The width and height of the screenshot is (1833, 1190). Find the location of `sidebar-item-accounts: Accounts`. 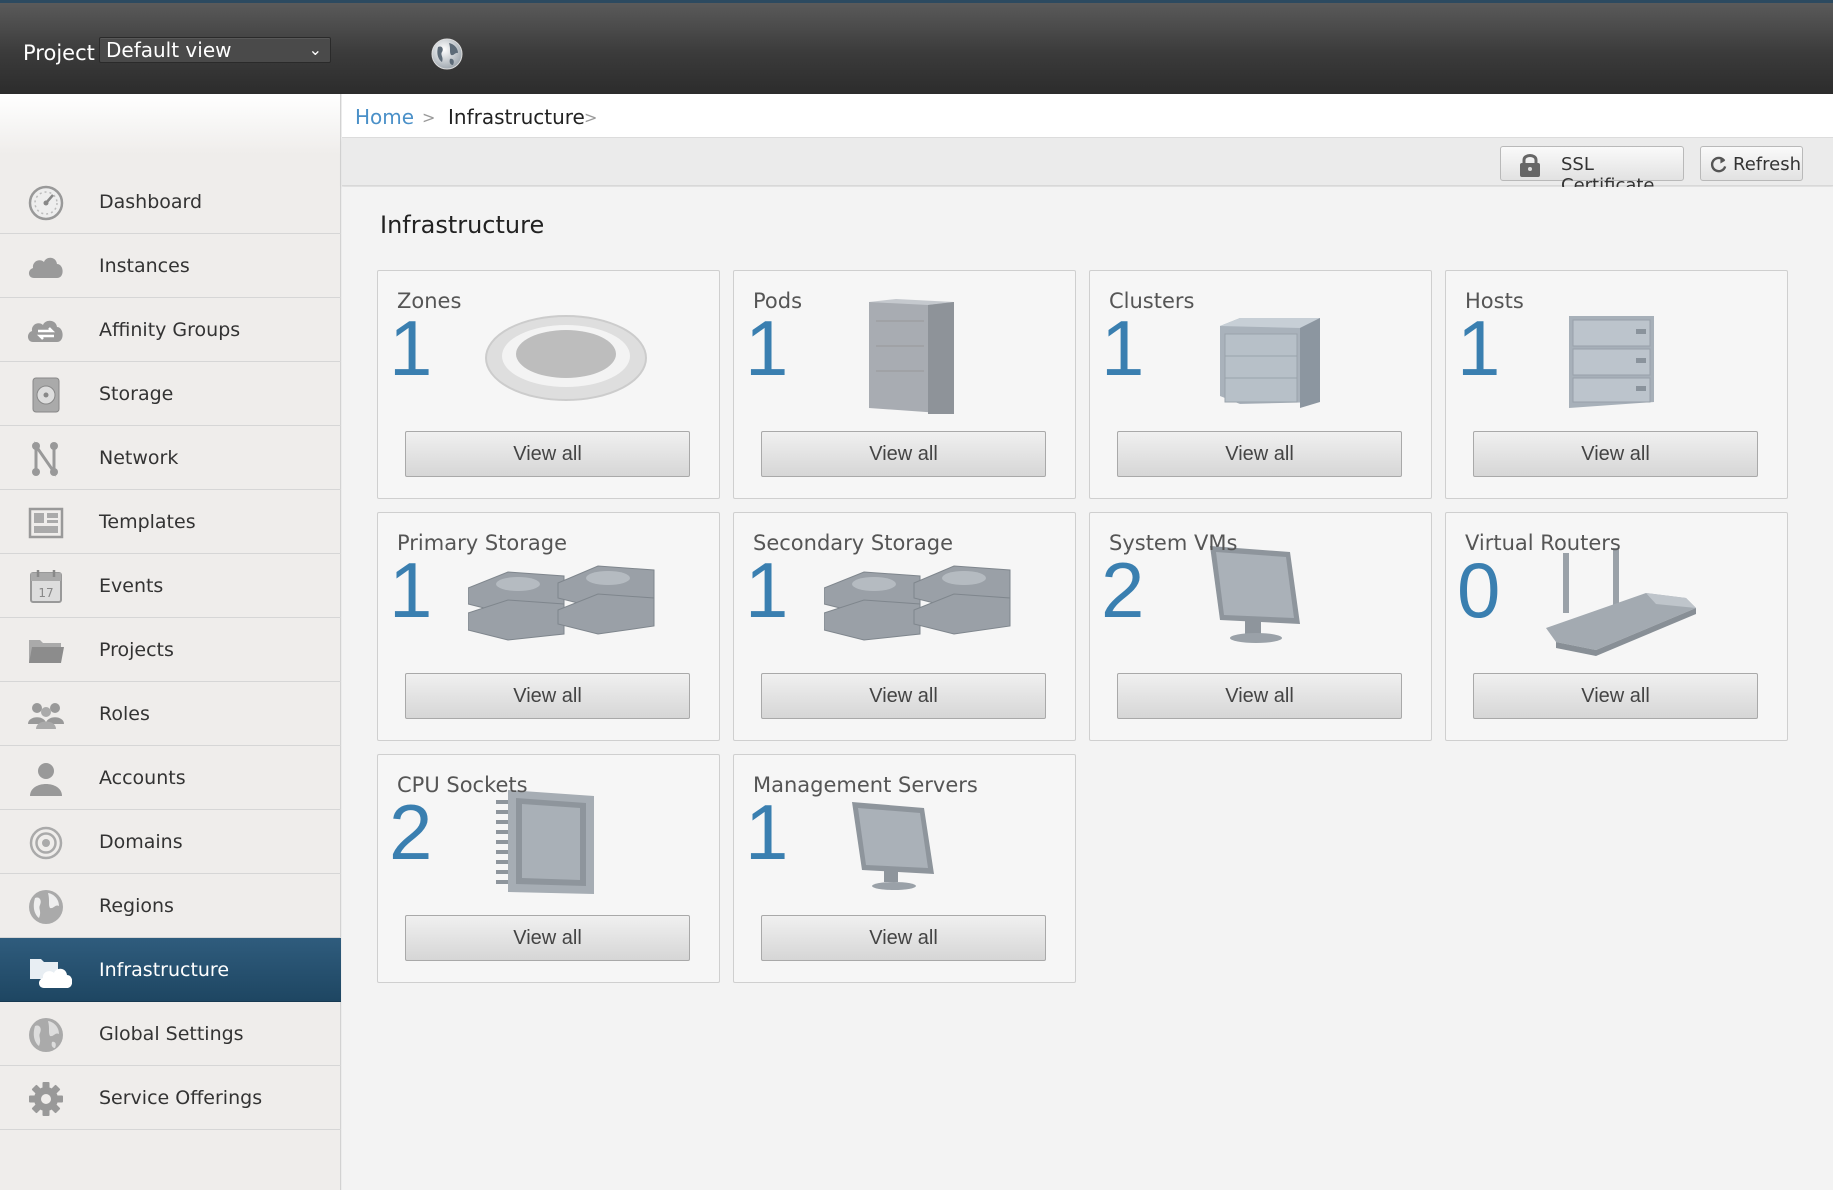

sidebar-item-accounts: Accounts is located at coordinates (170, 778).